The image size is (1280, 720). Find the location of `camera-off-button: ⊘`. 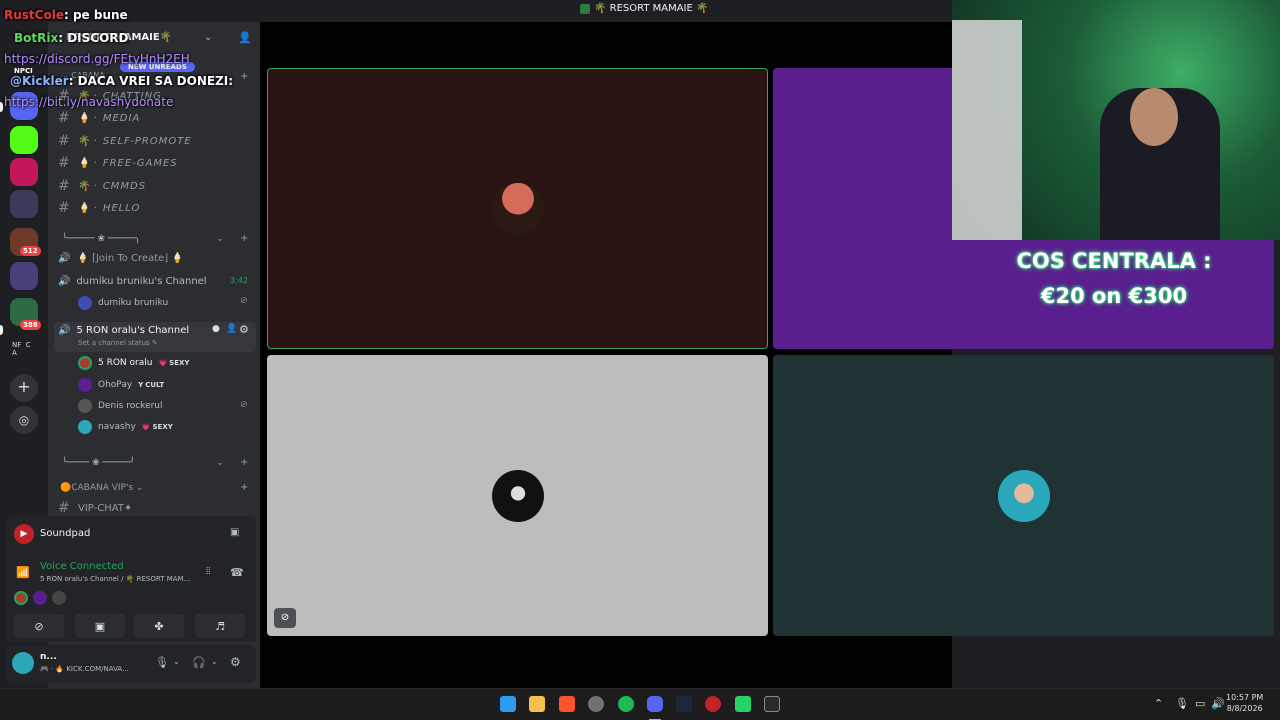

camera-off-button: ⊘ is located at coordinates (39, 626).